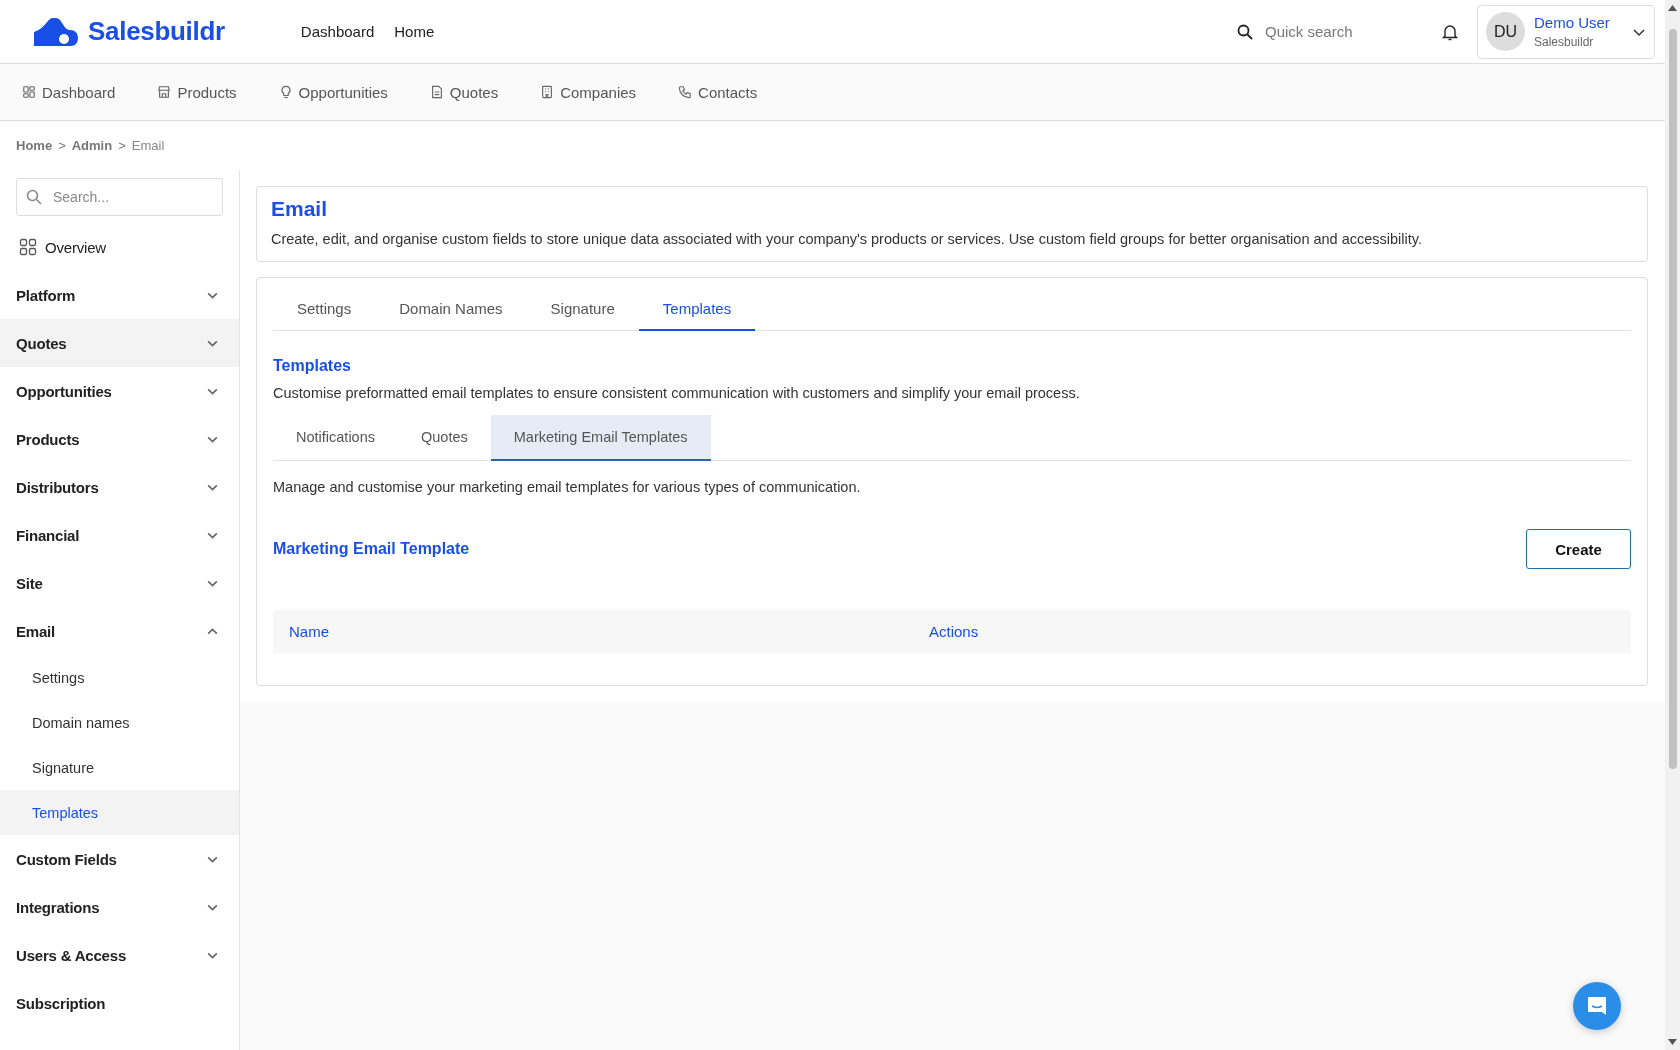 The width and height of the screenshot is (1680, 1050). What do you see at coordinates (119, 247) in the screenshot?
I see `sidebar-item: Overview` at bounding box center [119, 247].